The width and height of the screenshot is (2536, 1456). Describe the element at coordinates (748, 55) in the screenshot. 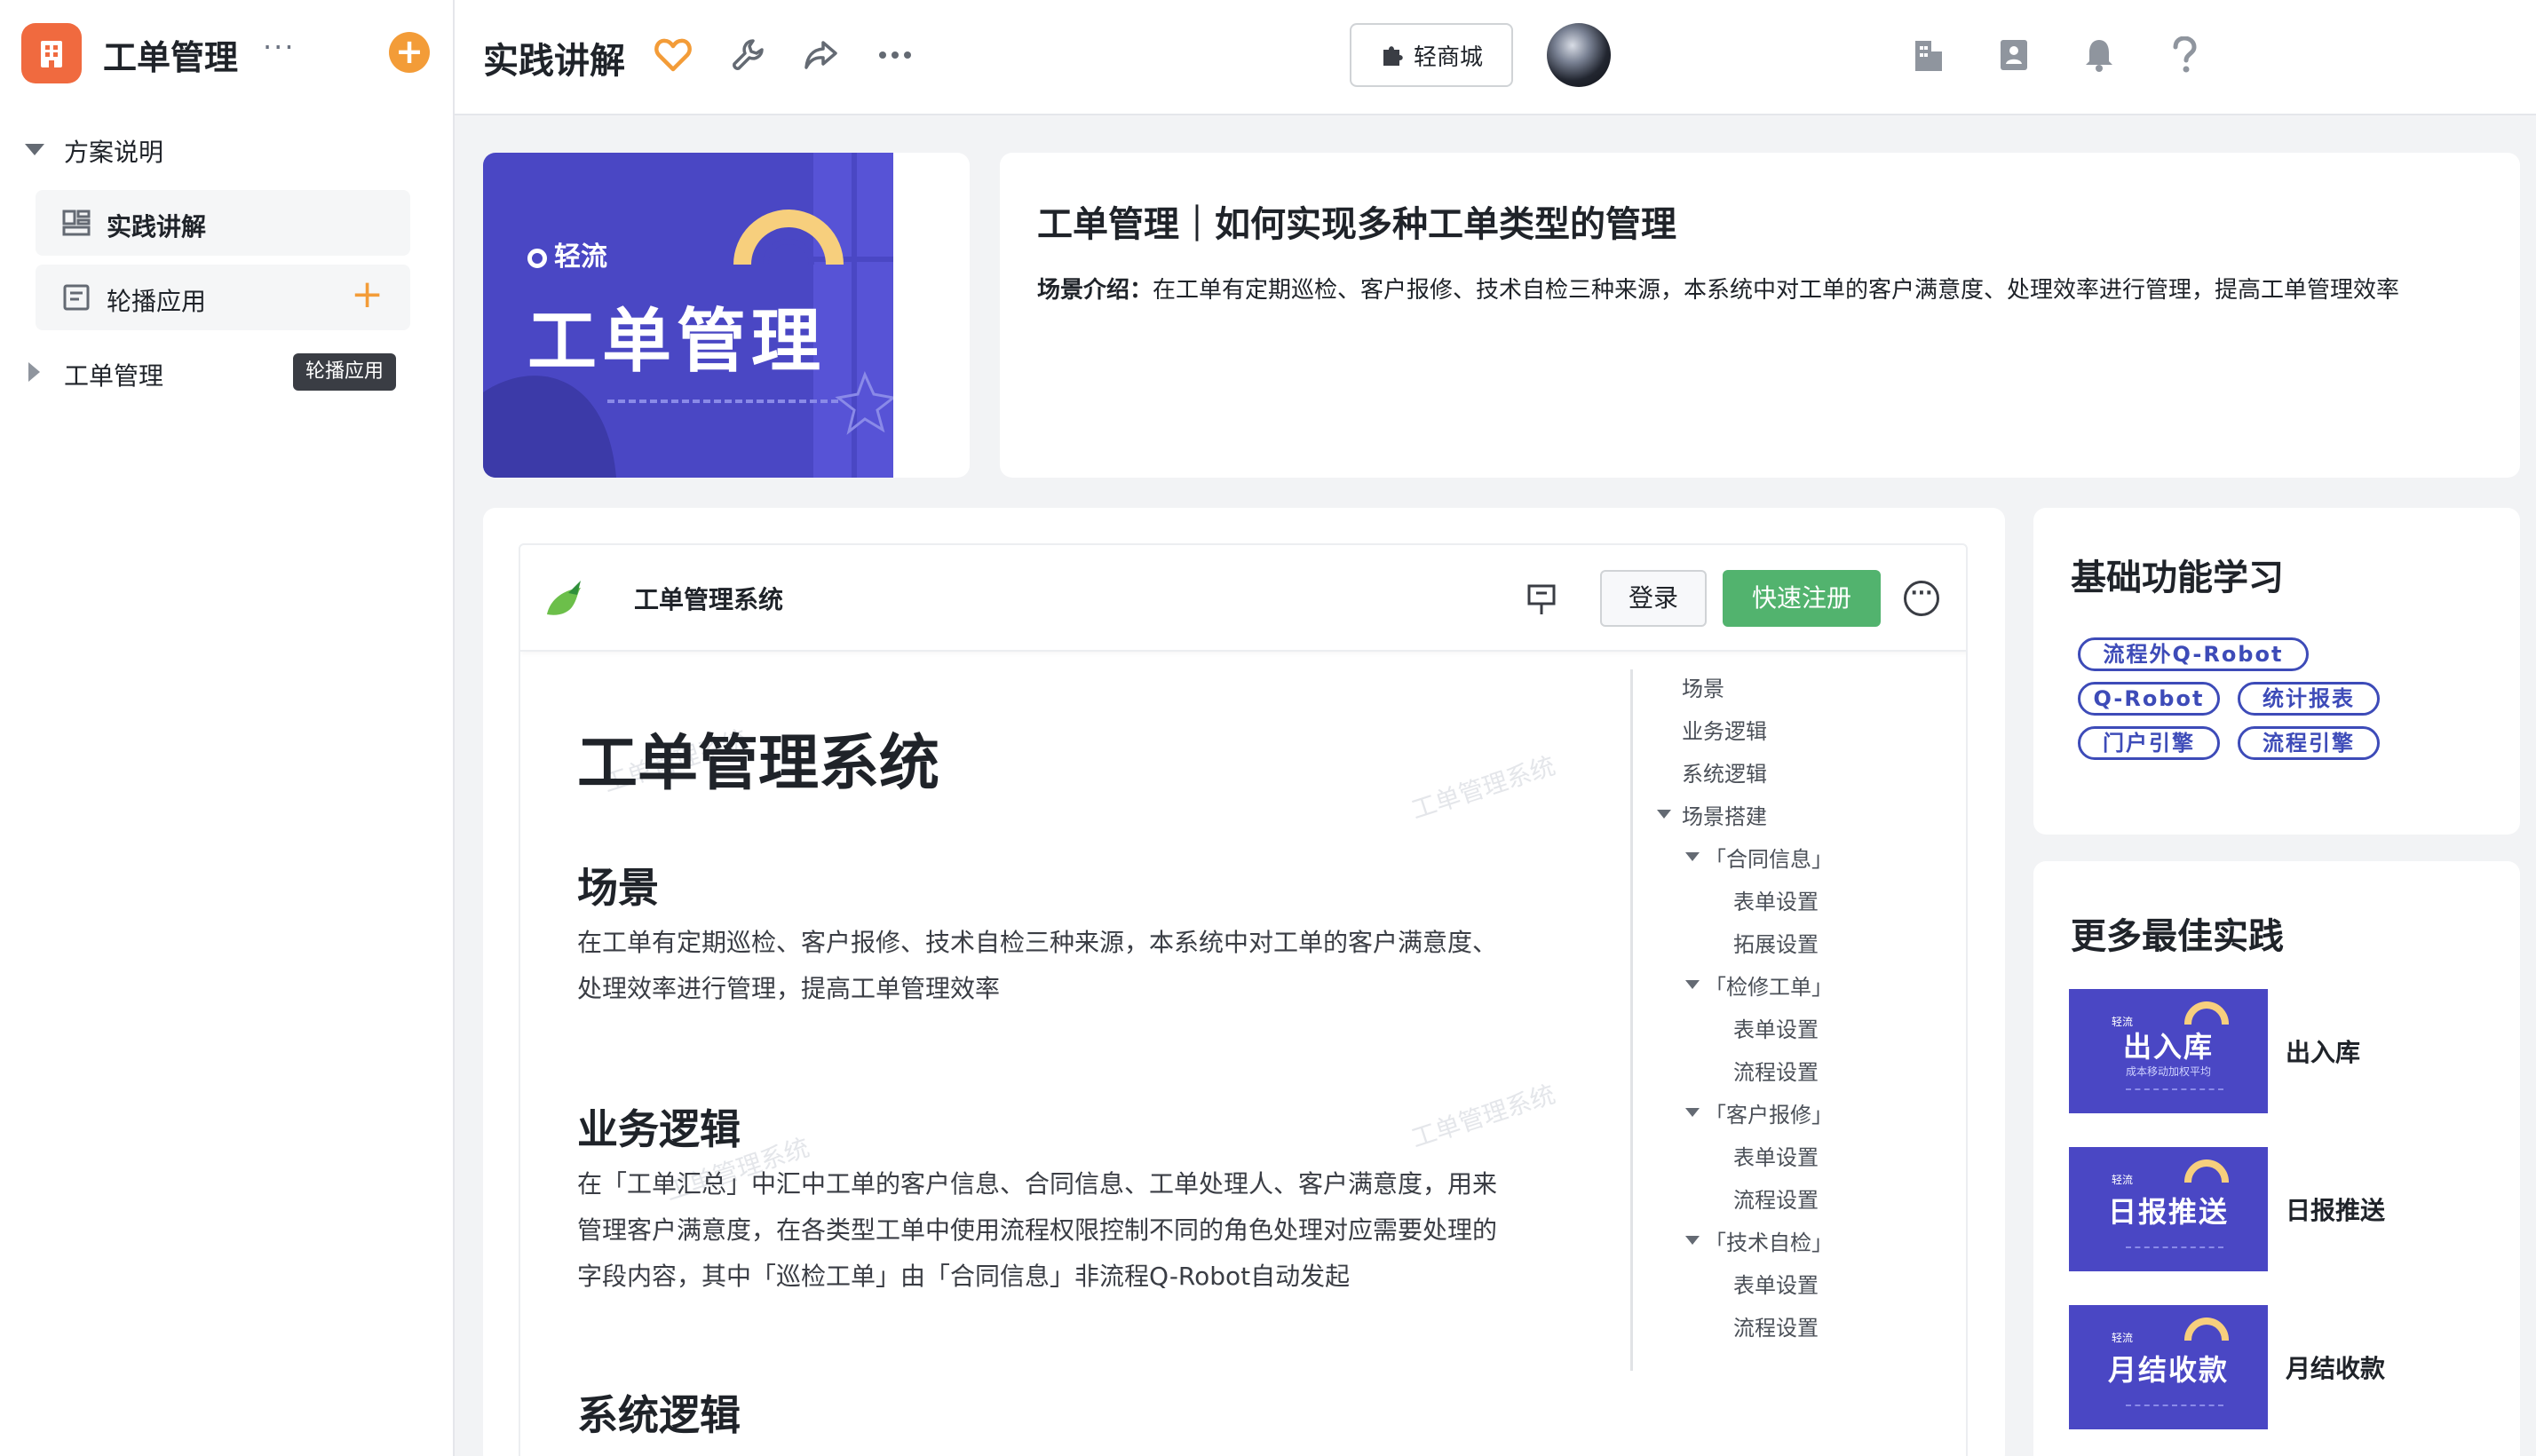

I see `wrench-icon` at that location.